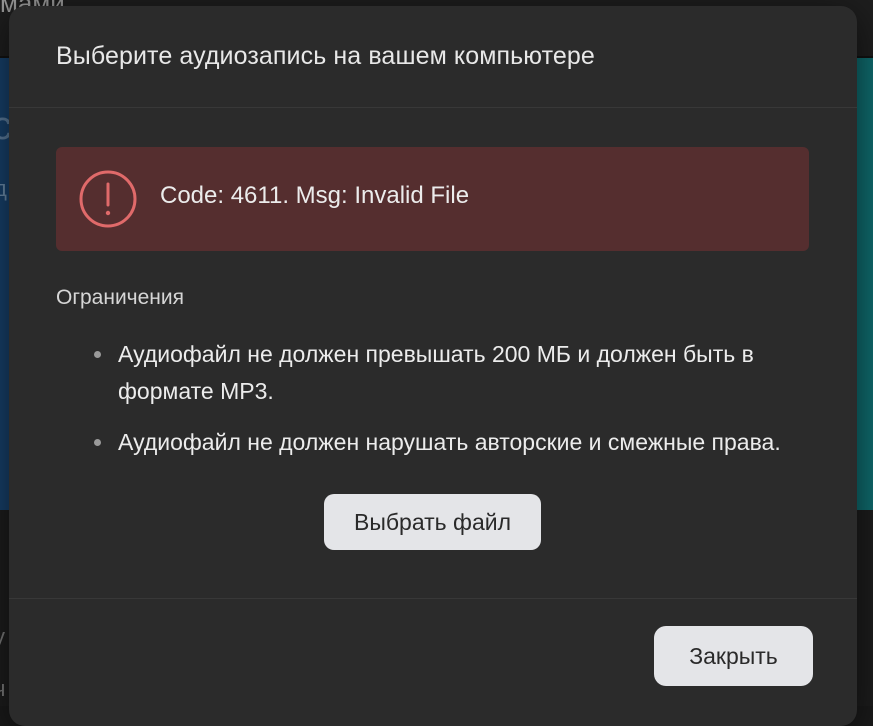 This screenshot has width=873, height=726. I want to click on choose-file-button: Выбрать файл, so click(432, 522).